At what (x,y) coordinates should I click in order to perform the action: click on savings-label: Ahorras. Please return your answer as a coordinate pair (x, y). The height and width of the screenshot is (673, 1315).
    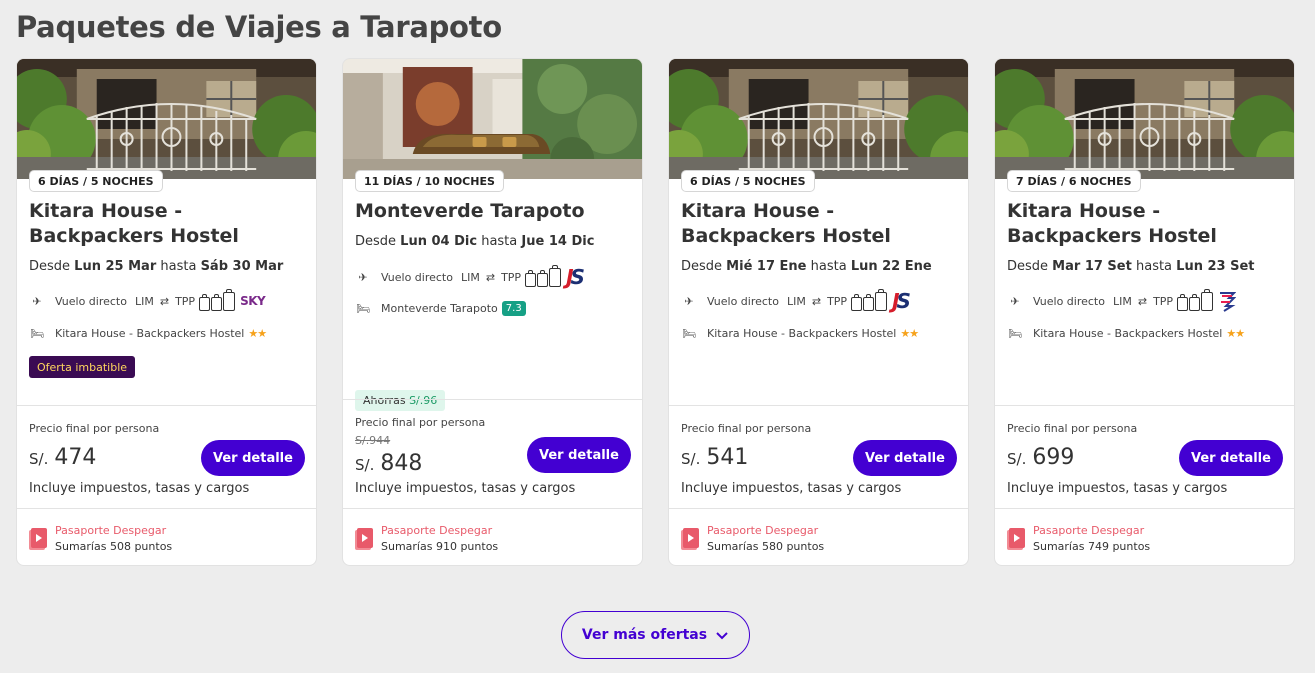
    Looking at the image, I should click on (384, 400).